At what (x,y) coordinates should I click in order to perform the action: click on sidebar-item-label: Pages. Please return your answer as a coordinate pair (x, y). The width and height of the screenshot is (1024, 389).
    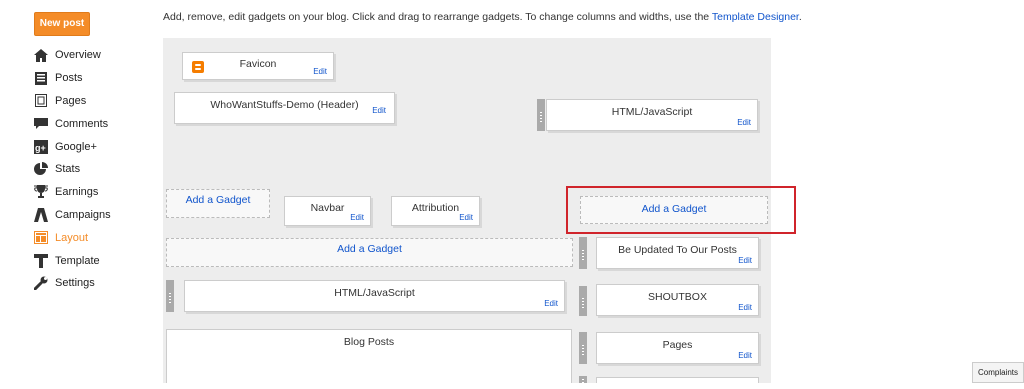
    Looking at the image, I should click on (71, 100).